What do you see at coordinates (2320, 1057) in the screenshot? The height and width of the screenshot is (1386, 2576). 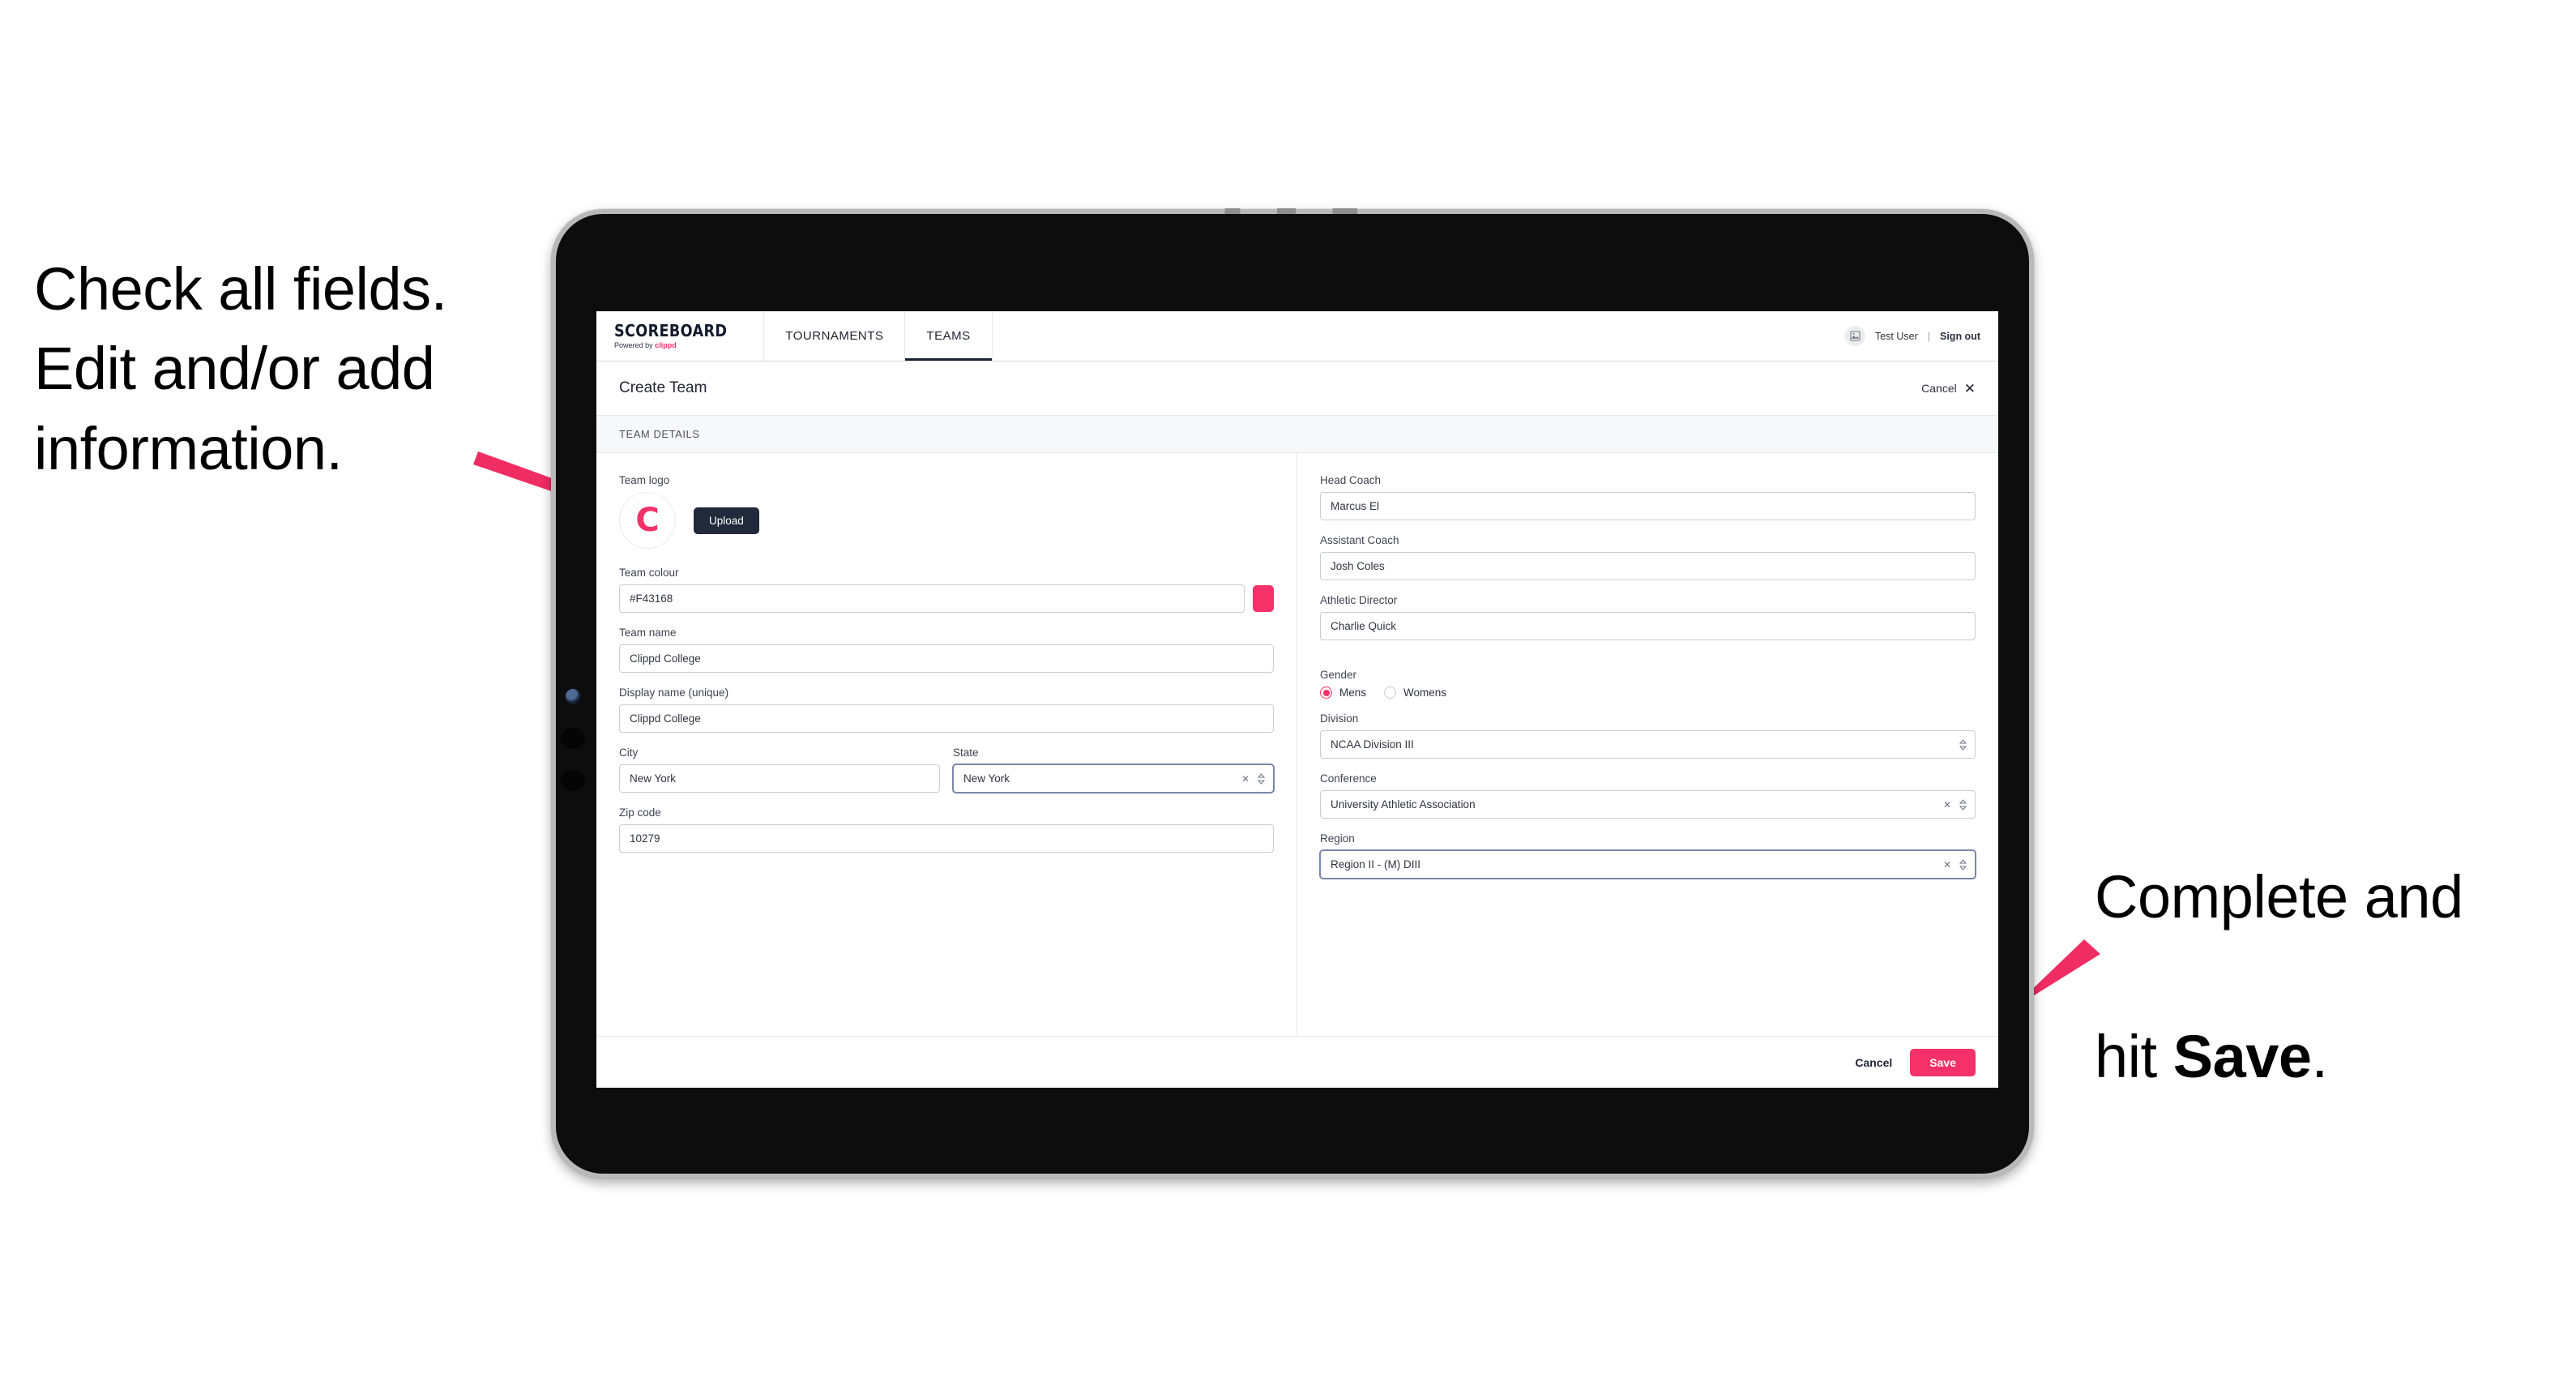 I see `annotation-right-line2-post: .` at bounding box center [2320, 1057].